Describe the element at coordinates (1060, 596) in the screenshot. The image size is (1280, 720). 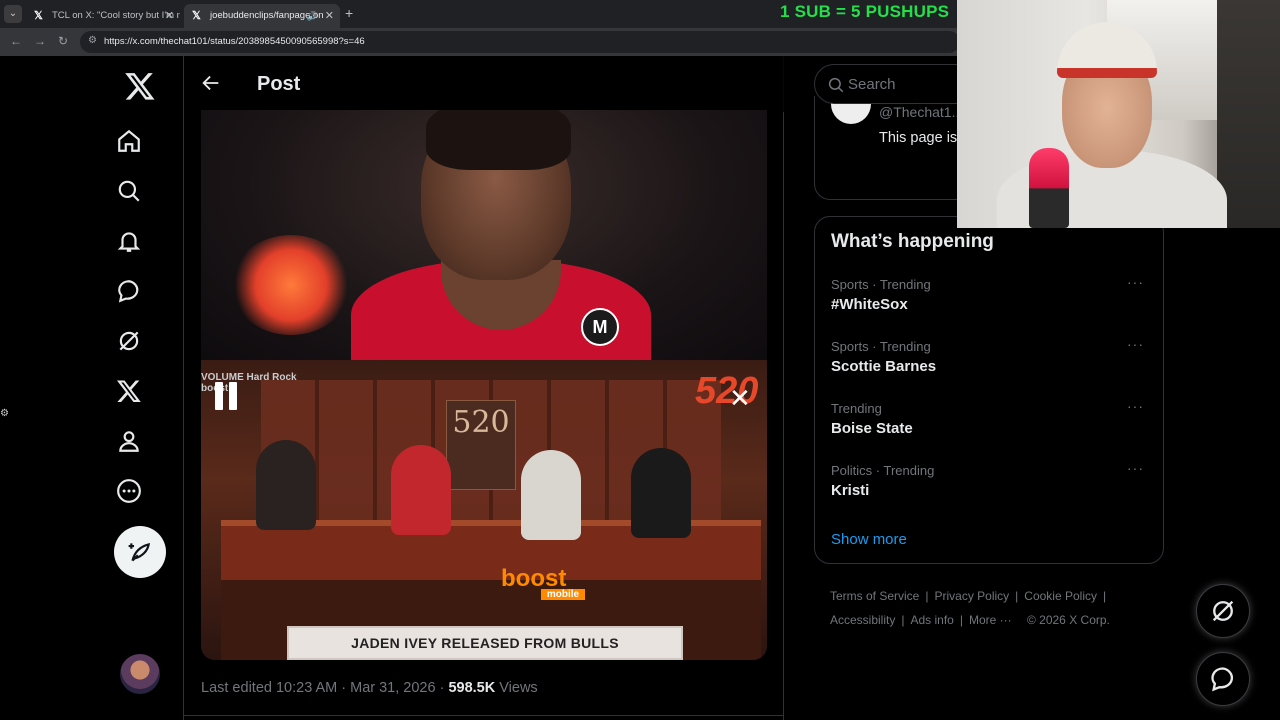
I see `footer-link: Cookie Policy` at that location.